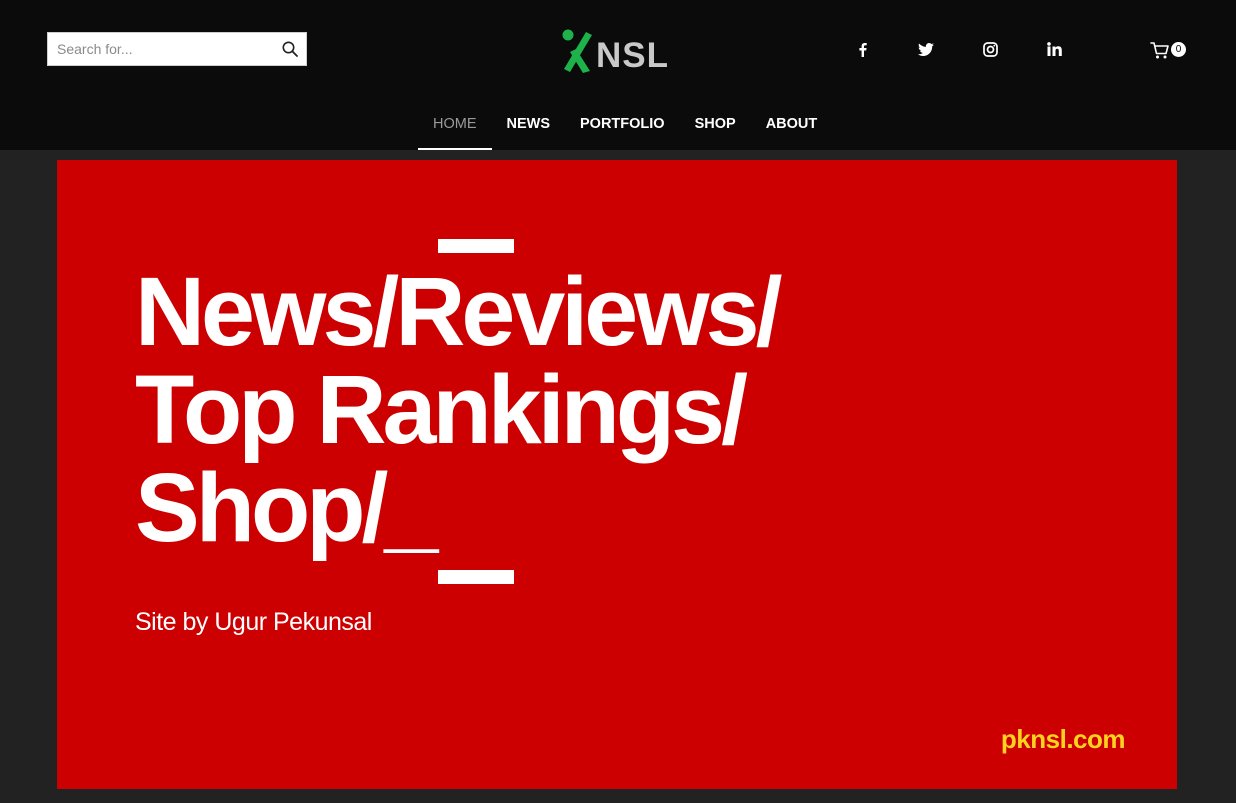 This screenshot has width=1236, height=803. I want to click on cart-button: 0, so click(1170, 50).